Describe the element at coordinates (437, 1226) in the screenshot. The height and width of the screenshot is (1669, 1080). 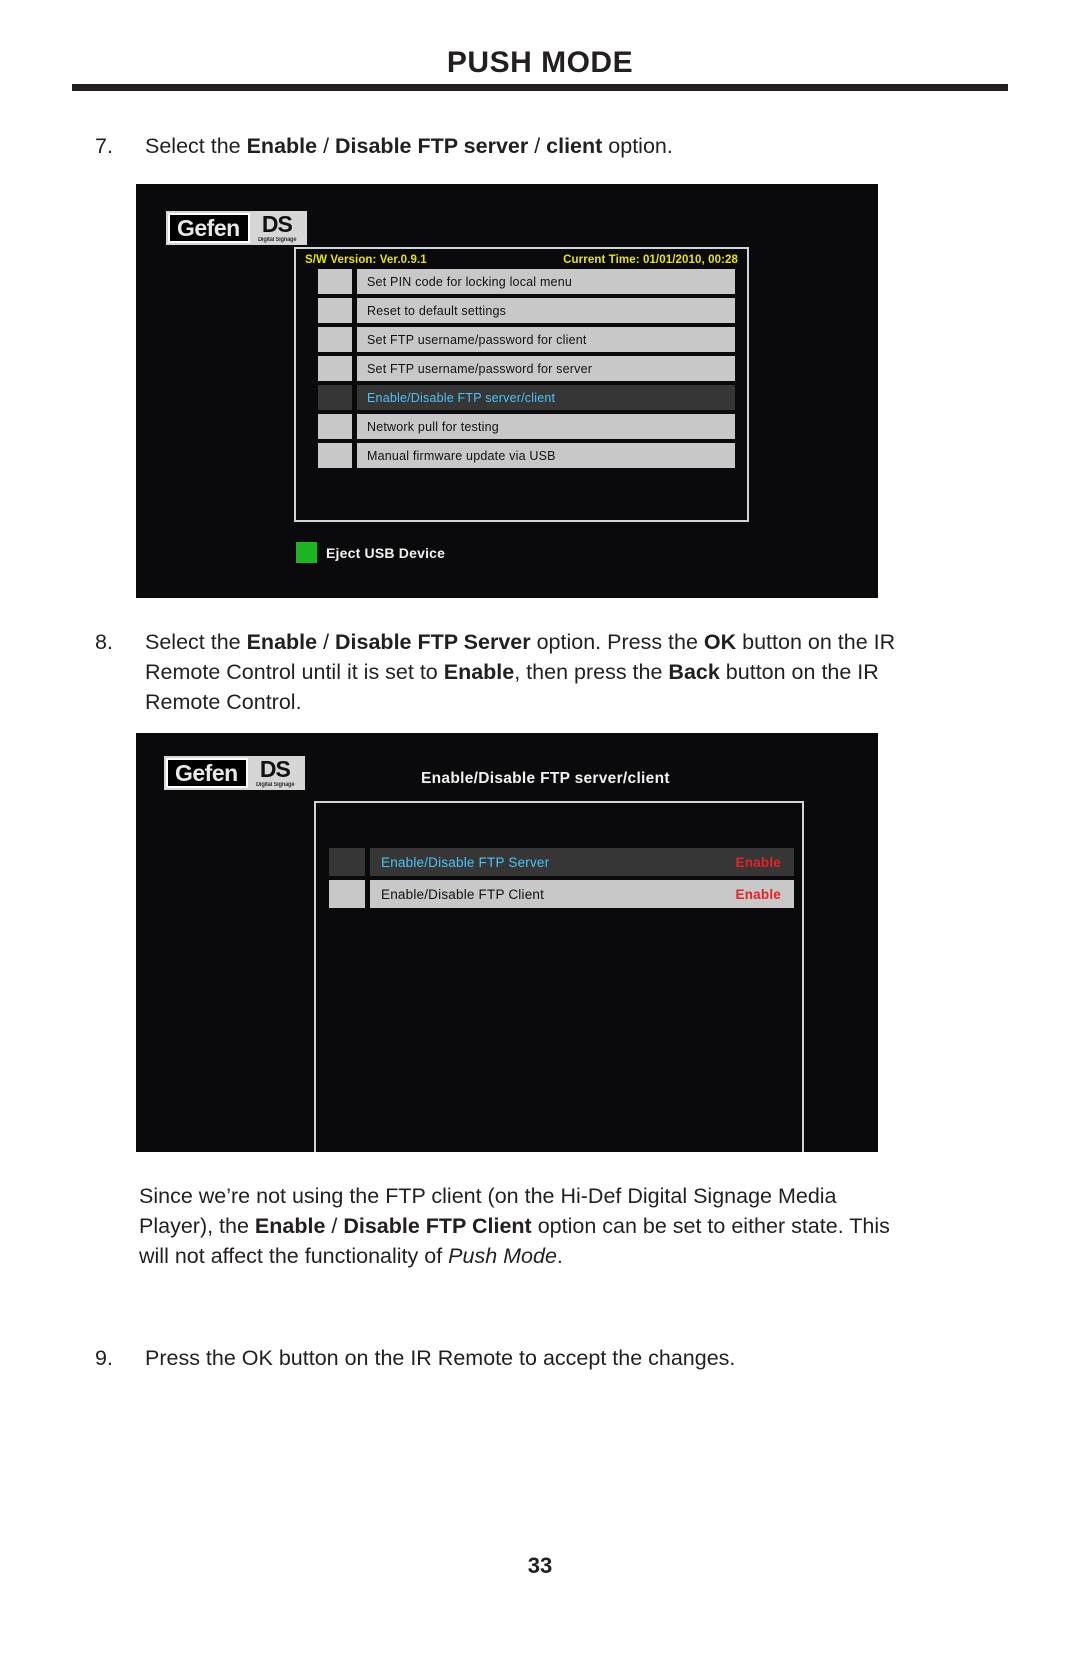
I see `note-b2: Disable FTP Client` at that location.